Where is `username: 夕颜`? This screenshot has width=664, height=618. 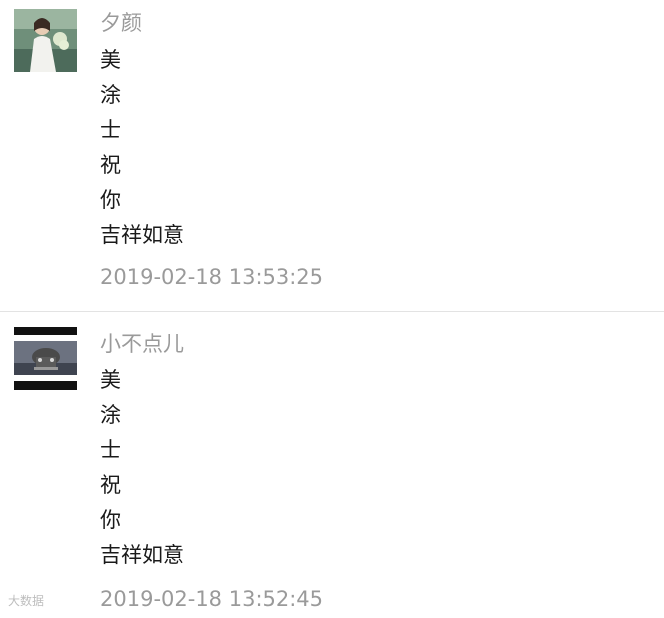 username: 夕颜 is located at coordinates (121, 23).